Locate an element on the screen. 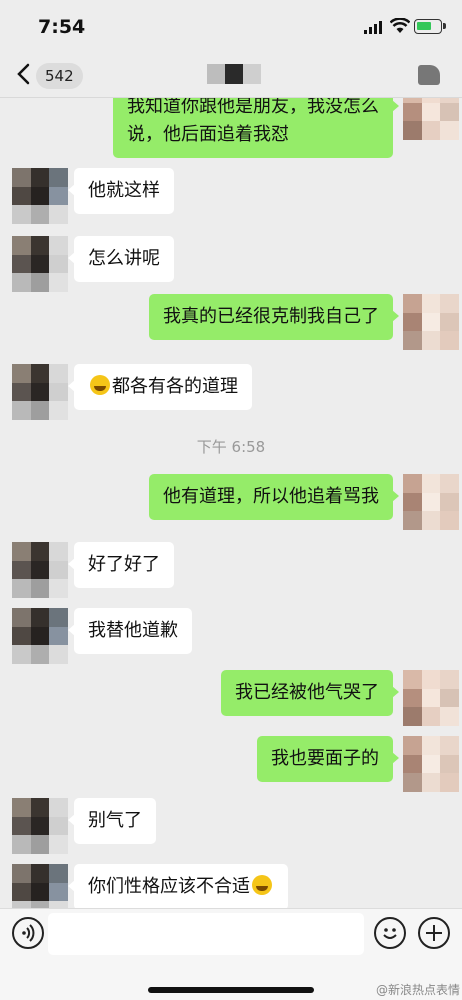 The height and width of the screenshot is (1000, 462). battery-icon is located at coordinates (430, 26).